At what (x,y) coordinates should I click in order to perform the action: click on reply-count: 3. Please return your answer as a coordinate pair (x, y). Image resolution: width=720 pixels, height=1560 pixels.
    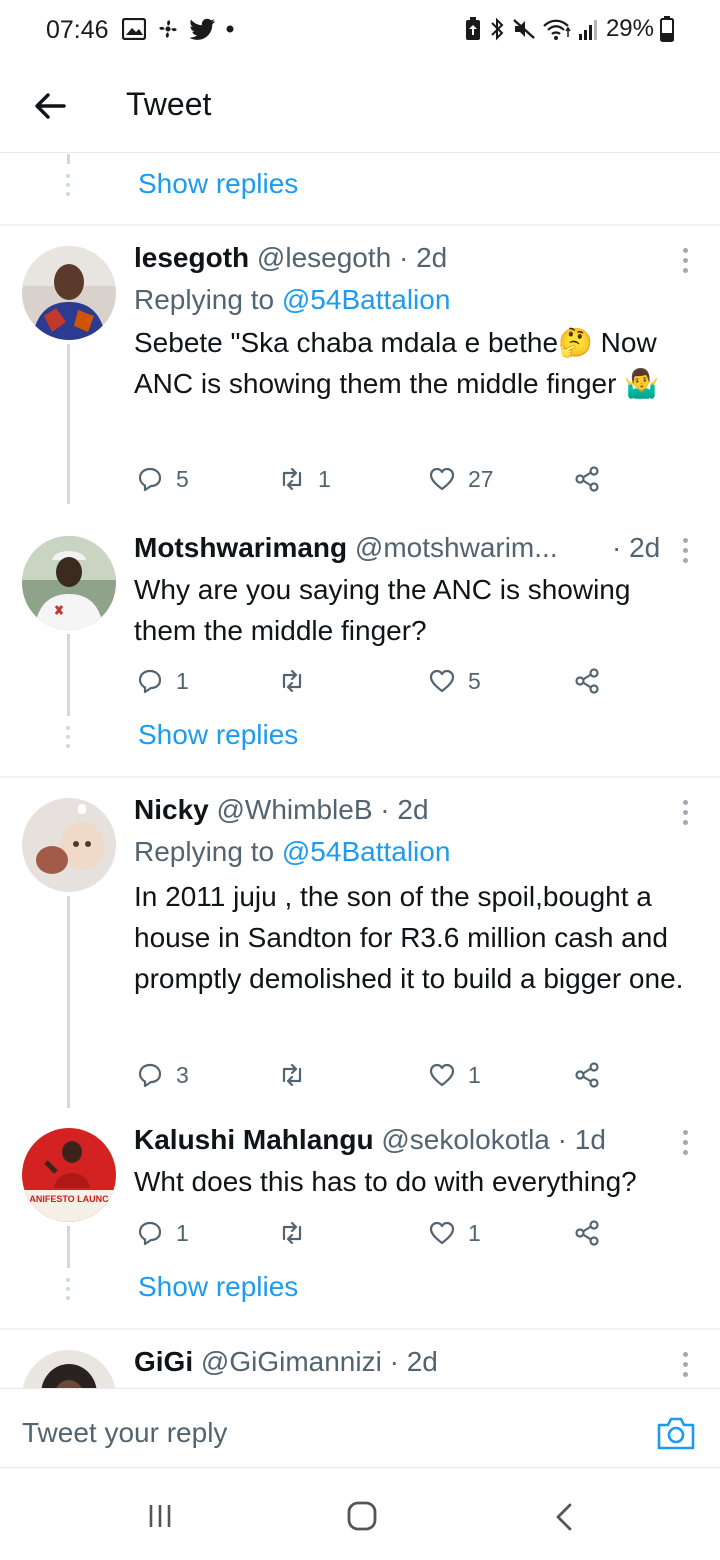
    Looking at the image, I should click on (182, 1074).